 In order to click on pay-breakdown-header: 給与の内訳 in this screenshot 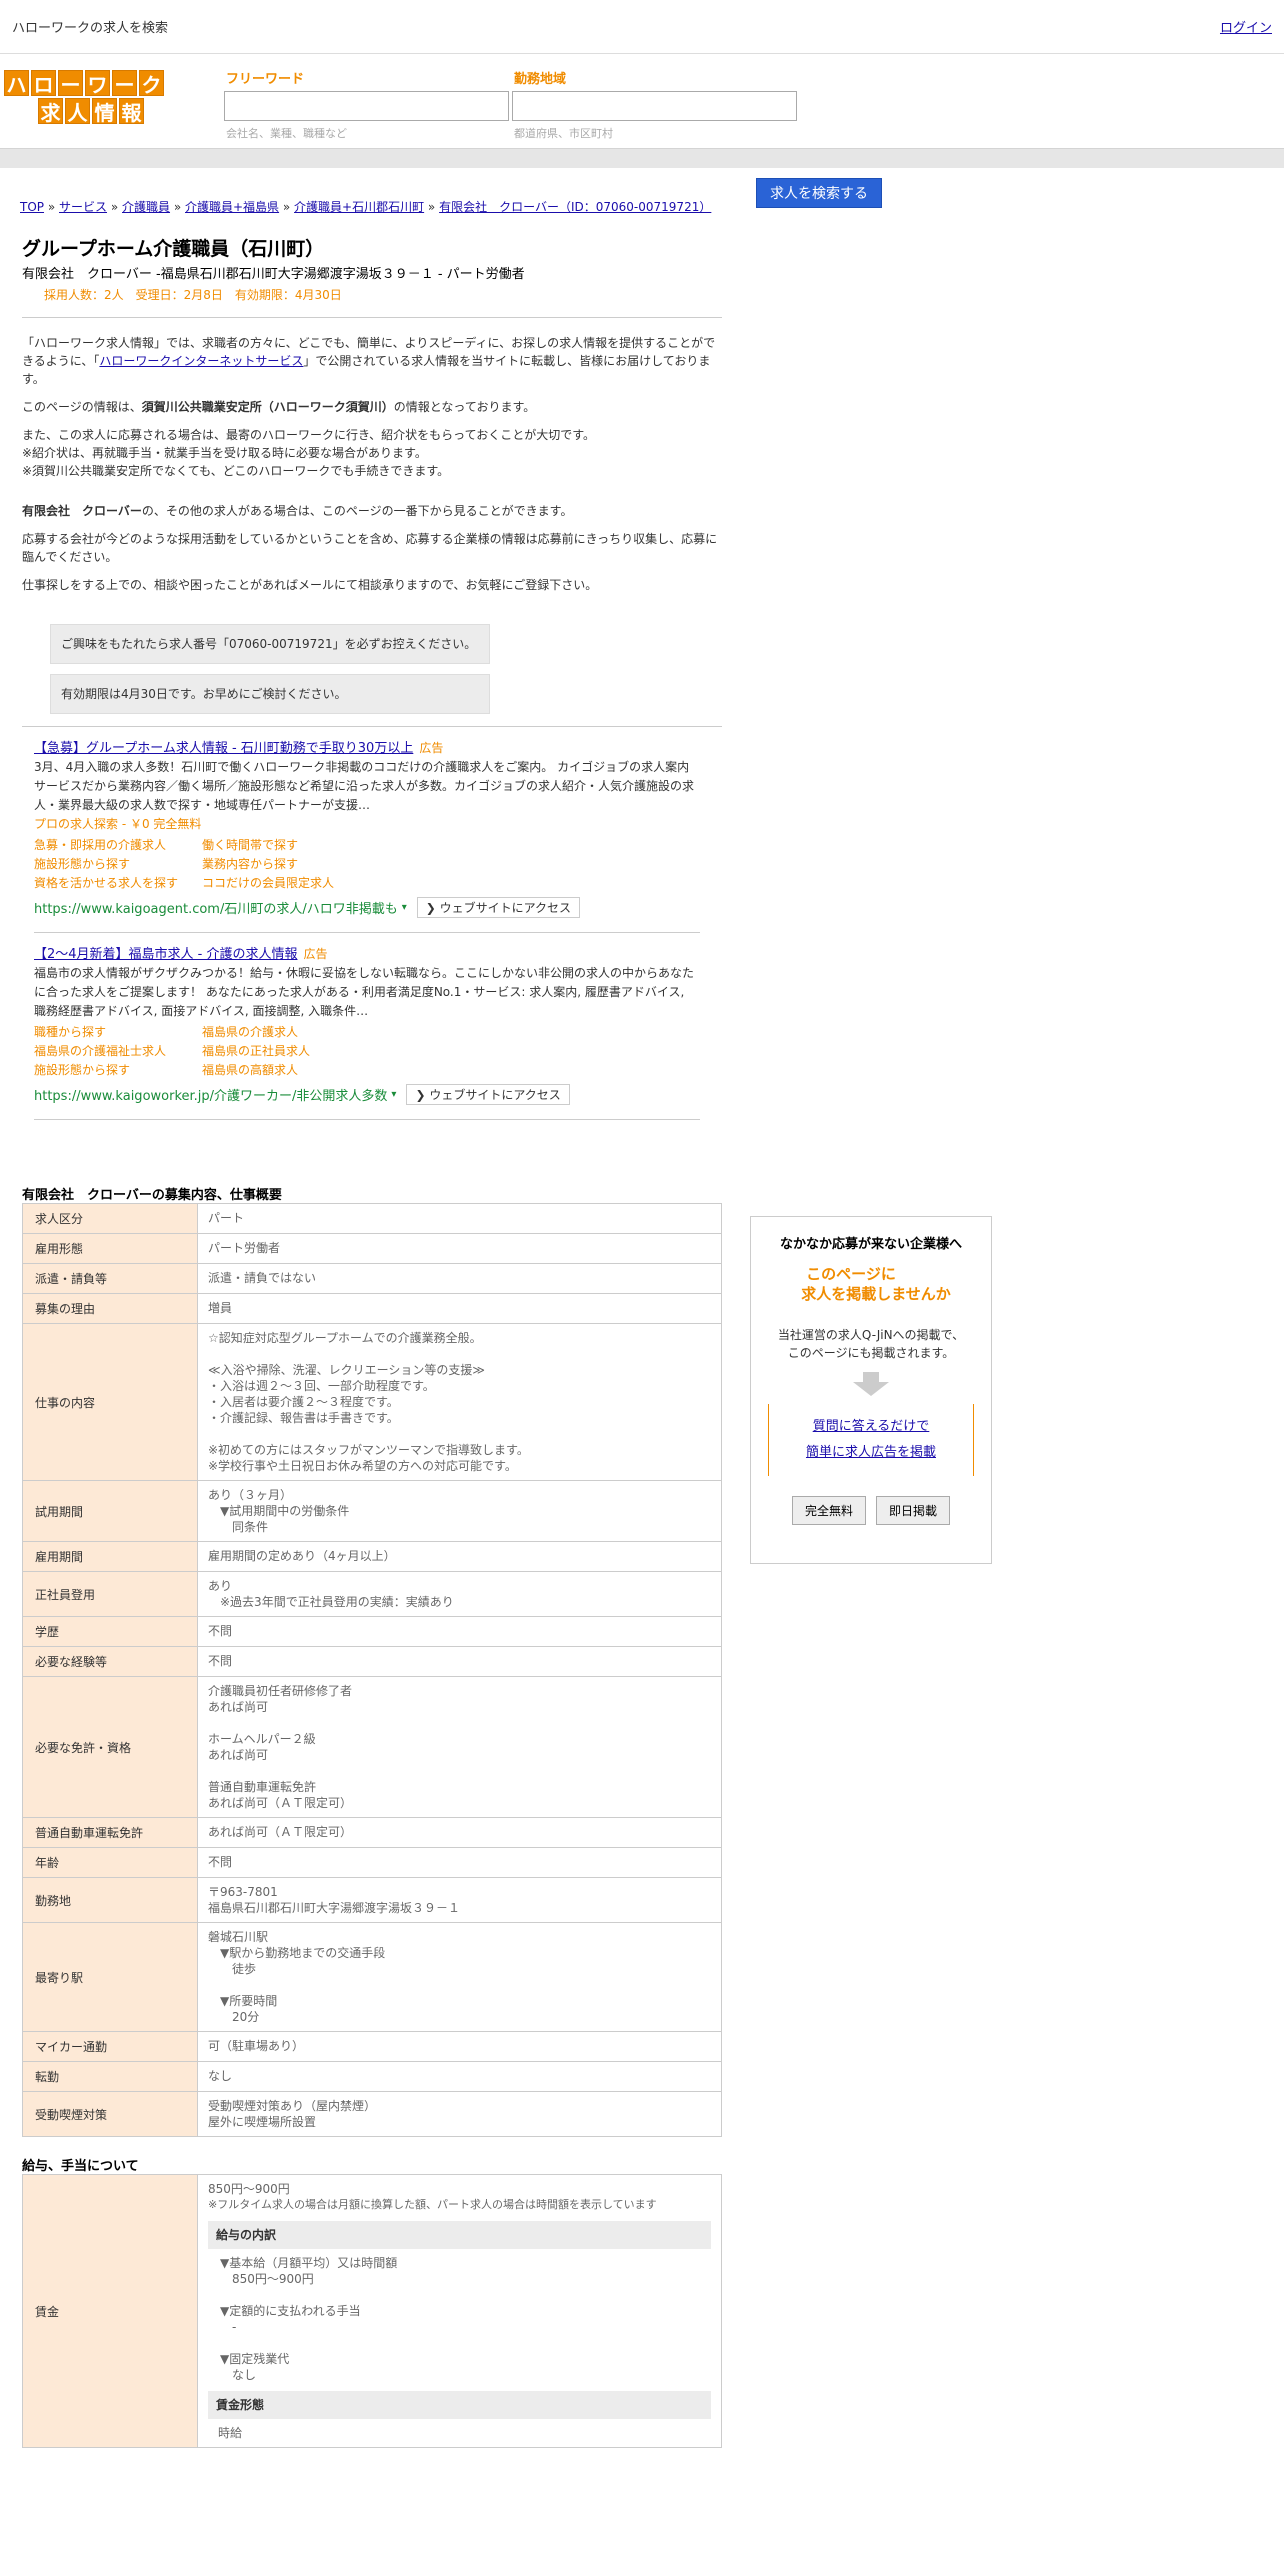, I will do `click(459, 2235)`.